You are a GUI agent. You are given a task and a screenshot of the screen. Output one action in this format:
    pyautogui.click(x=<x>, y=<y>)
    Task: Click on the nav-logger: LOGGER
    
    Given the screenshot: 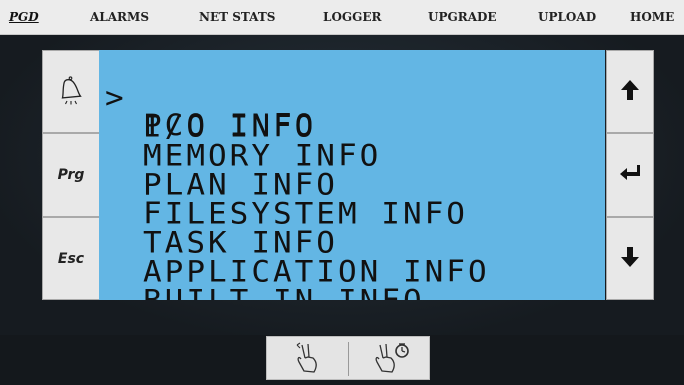 What is the action you would take?
    pyautogui.click(x=352, y=17)
    